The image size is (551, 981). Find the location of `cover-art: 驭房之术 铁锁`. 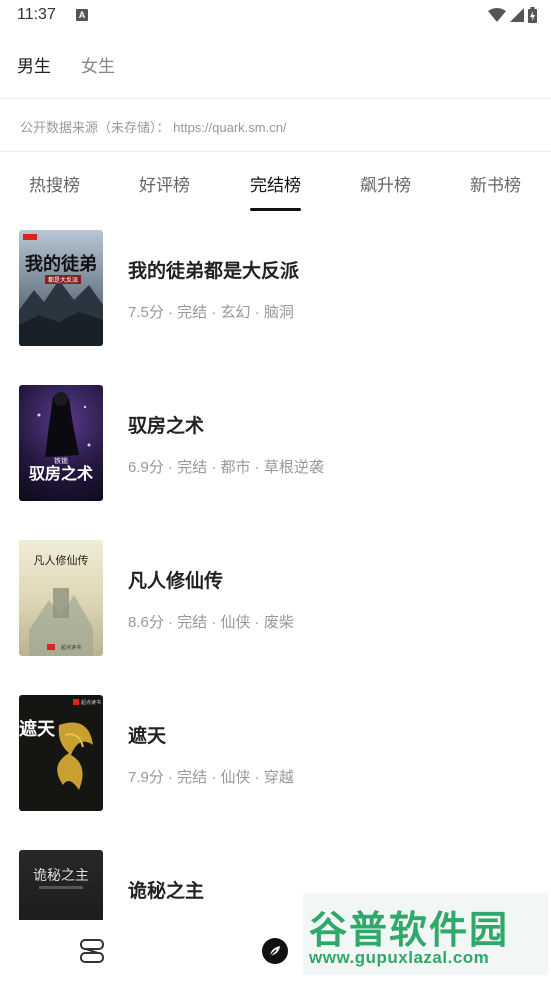

cover-art: 驭房之术 铁锁 is located at coordinates (61, 437).